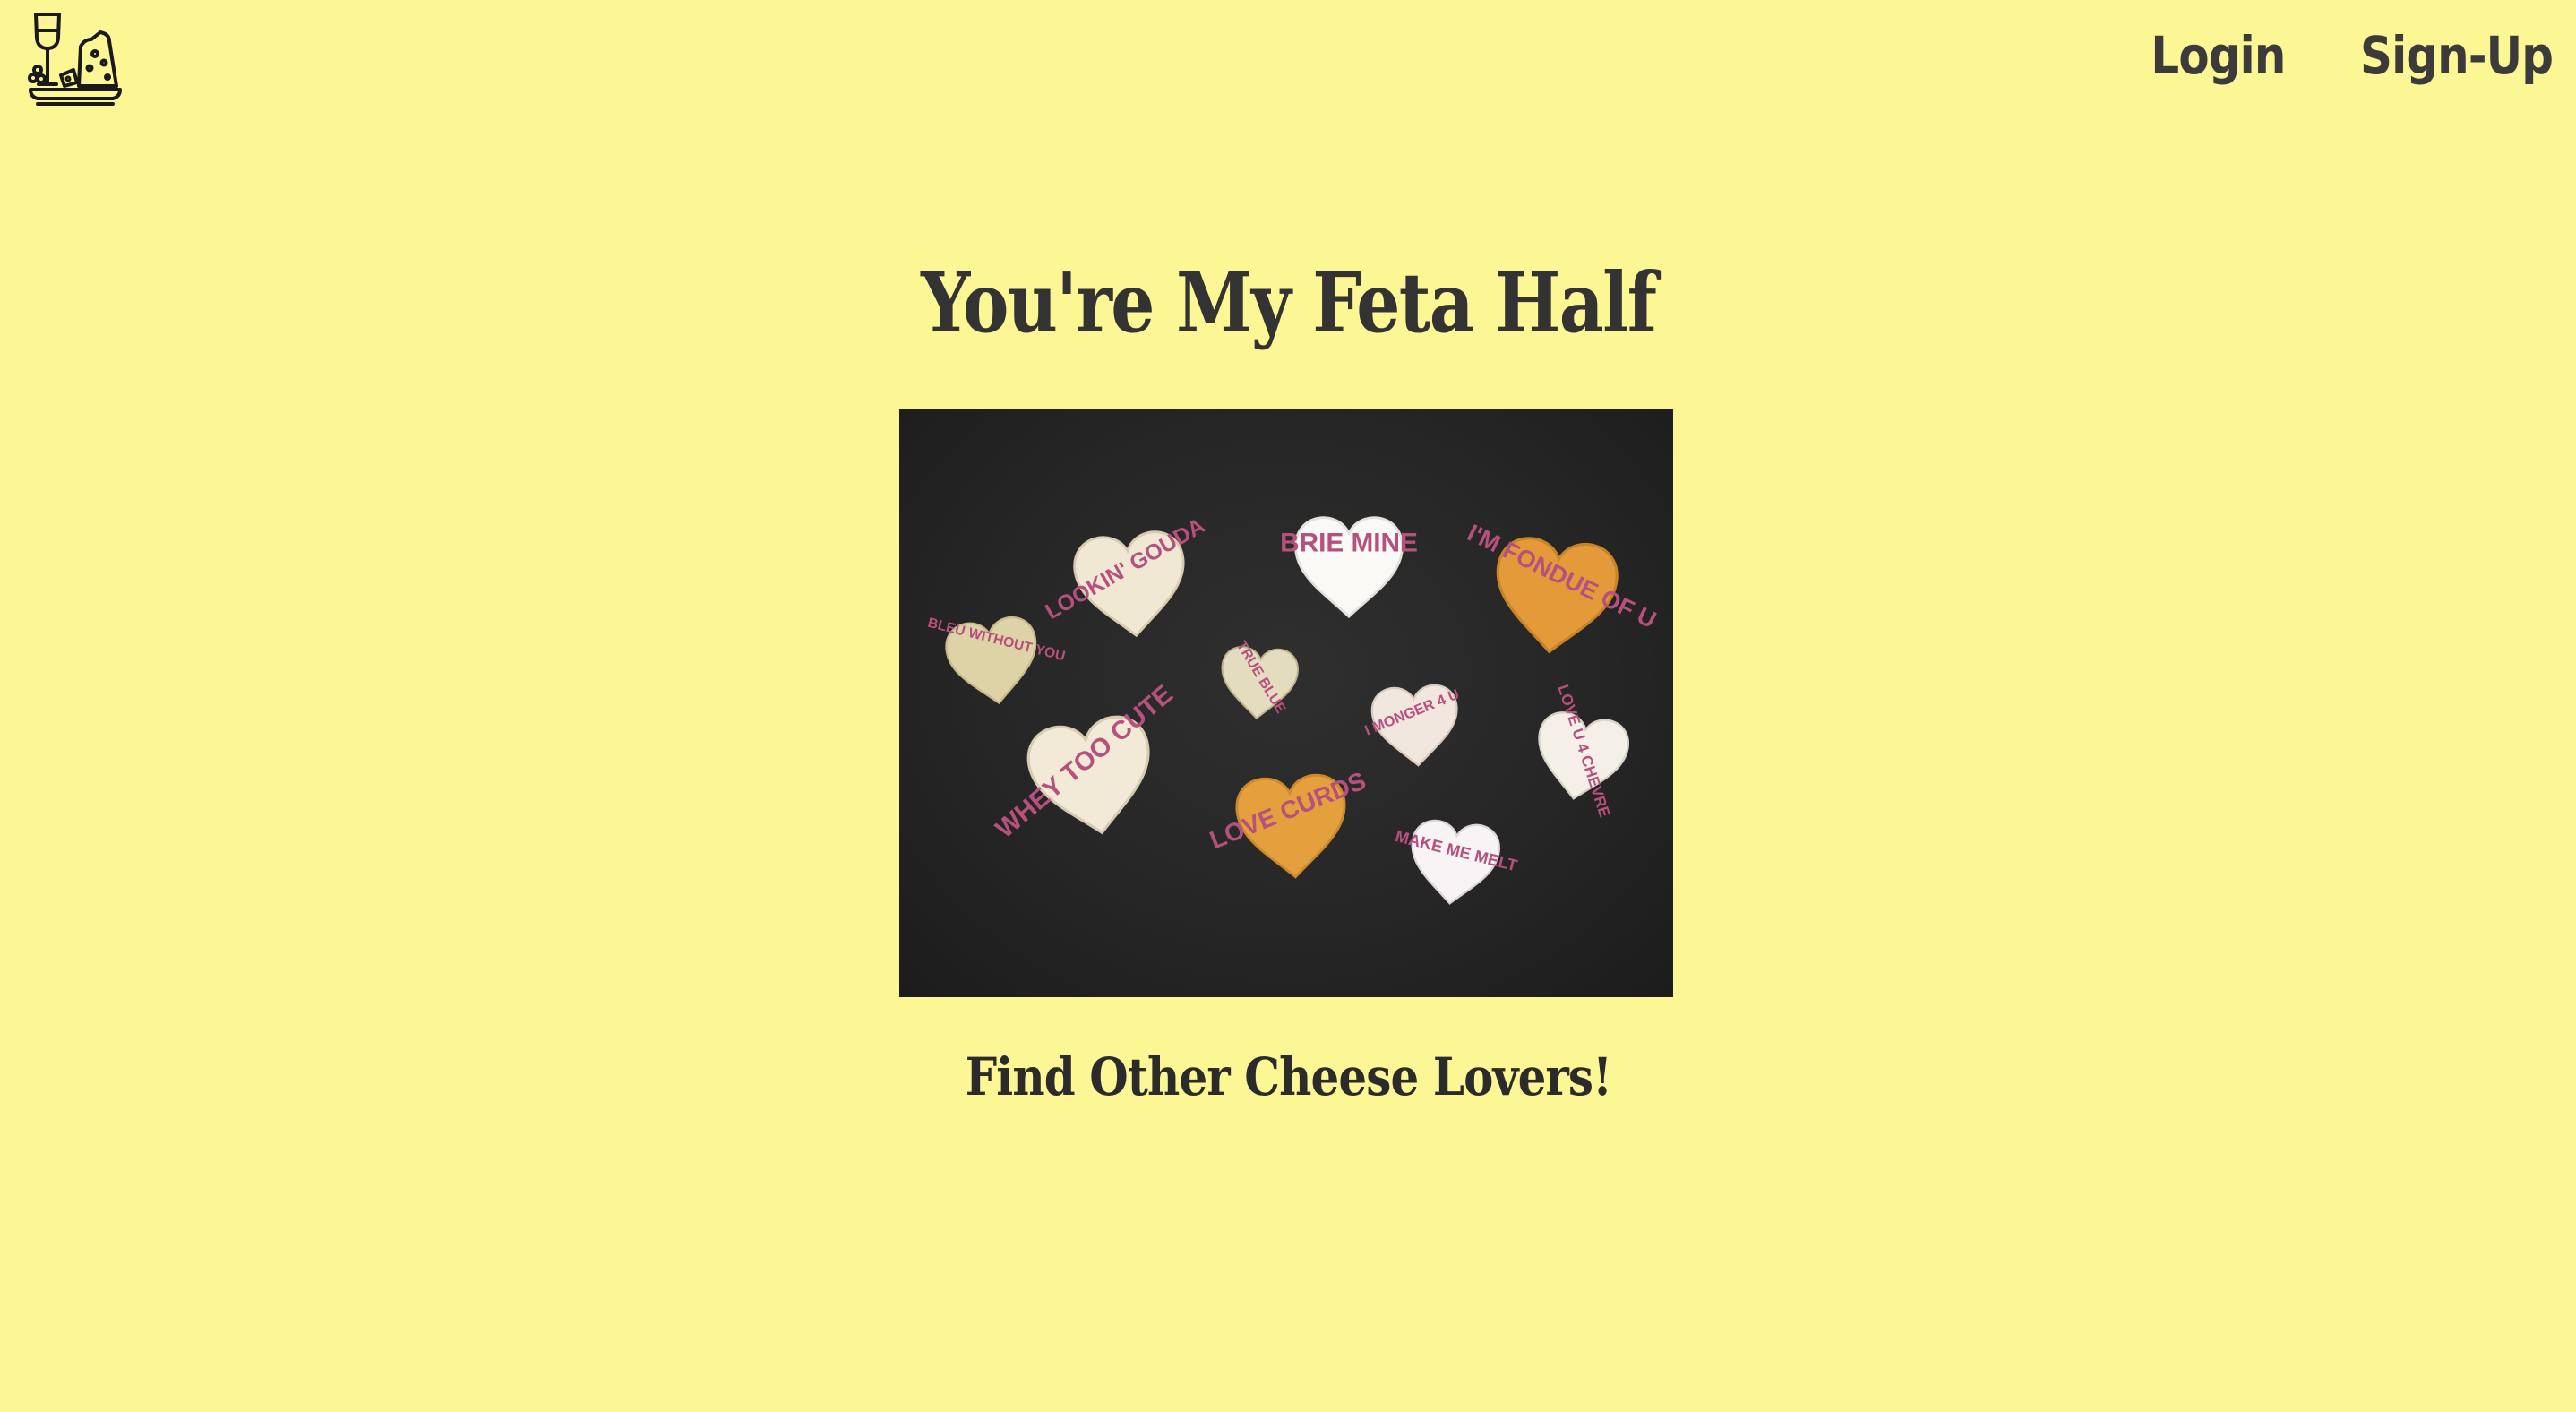 Image resolution: width=2576 pixels, height=1412 pixels. Describe the element at coordinates (1581, 751) in the screenshot. I see `heart-love-u-4-chevre: LOVE U 4 CHEVRE` at that location.